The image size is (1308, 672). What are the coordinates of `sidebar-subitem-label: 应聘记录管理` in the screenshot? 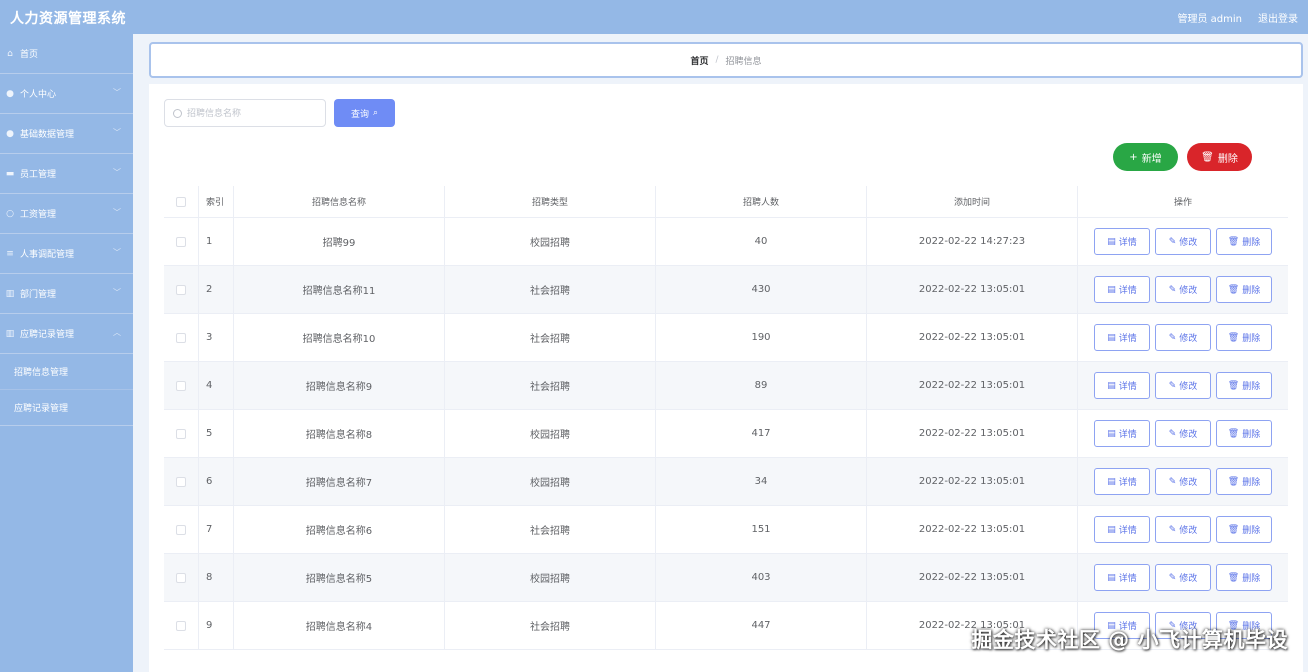 It's located at (41, 409).